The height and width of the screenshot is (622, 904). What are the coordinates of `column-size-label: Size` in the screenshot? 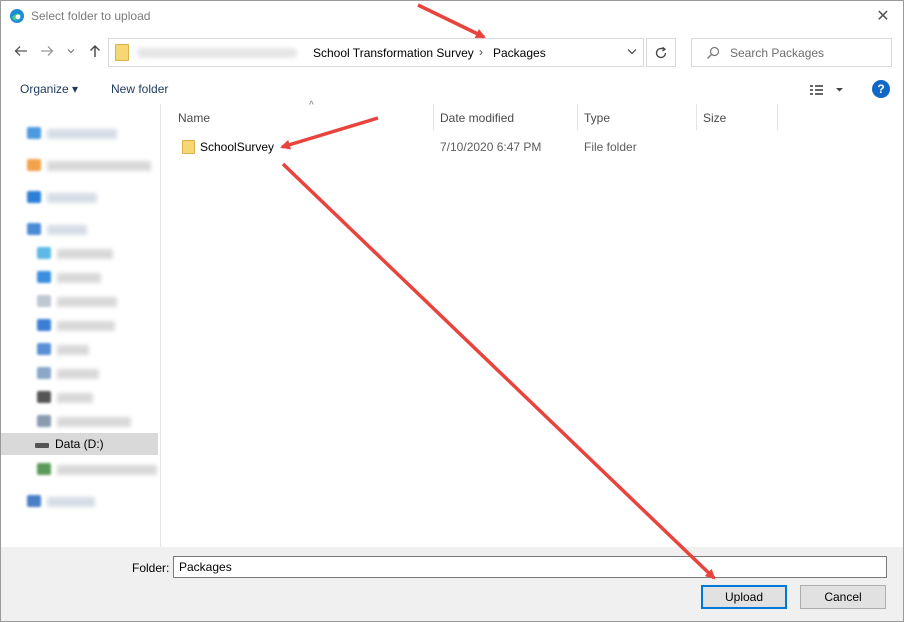 It's located at (715, 118).